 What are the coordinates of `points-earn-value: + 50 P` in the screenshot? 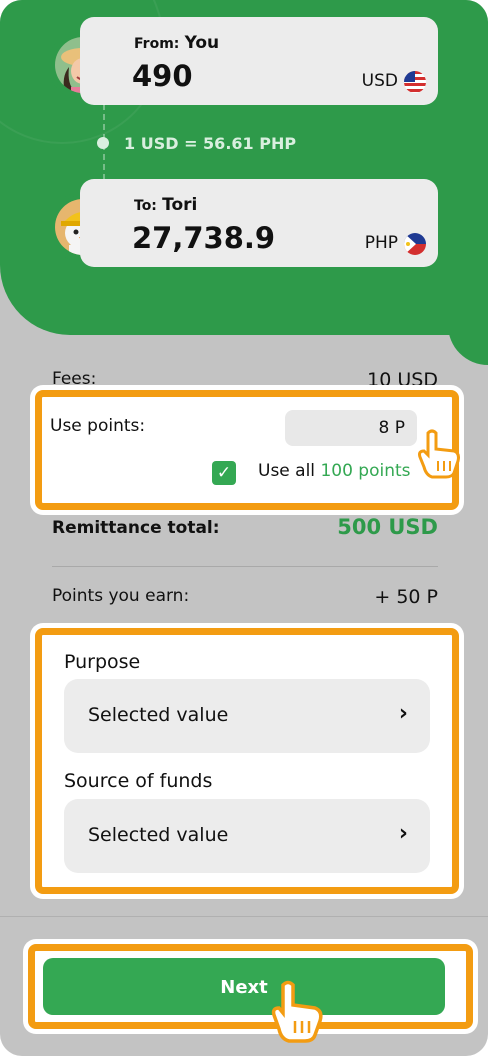 It's located at (406, 597).